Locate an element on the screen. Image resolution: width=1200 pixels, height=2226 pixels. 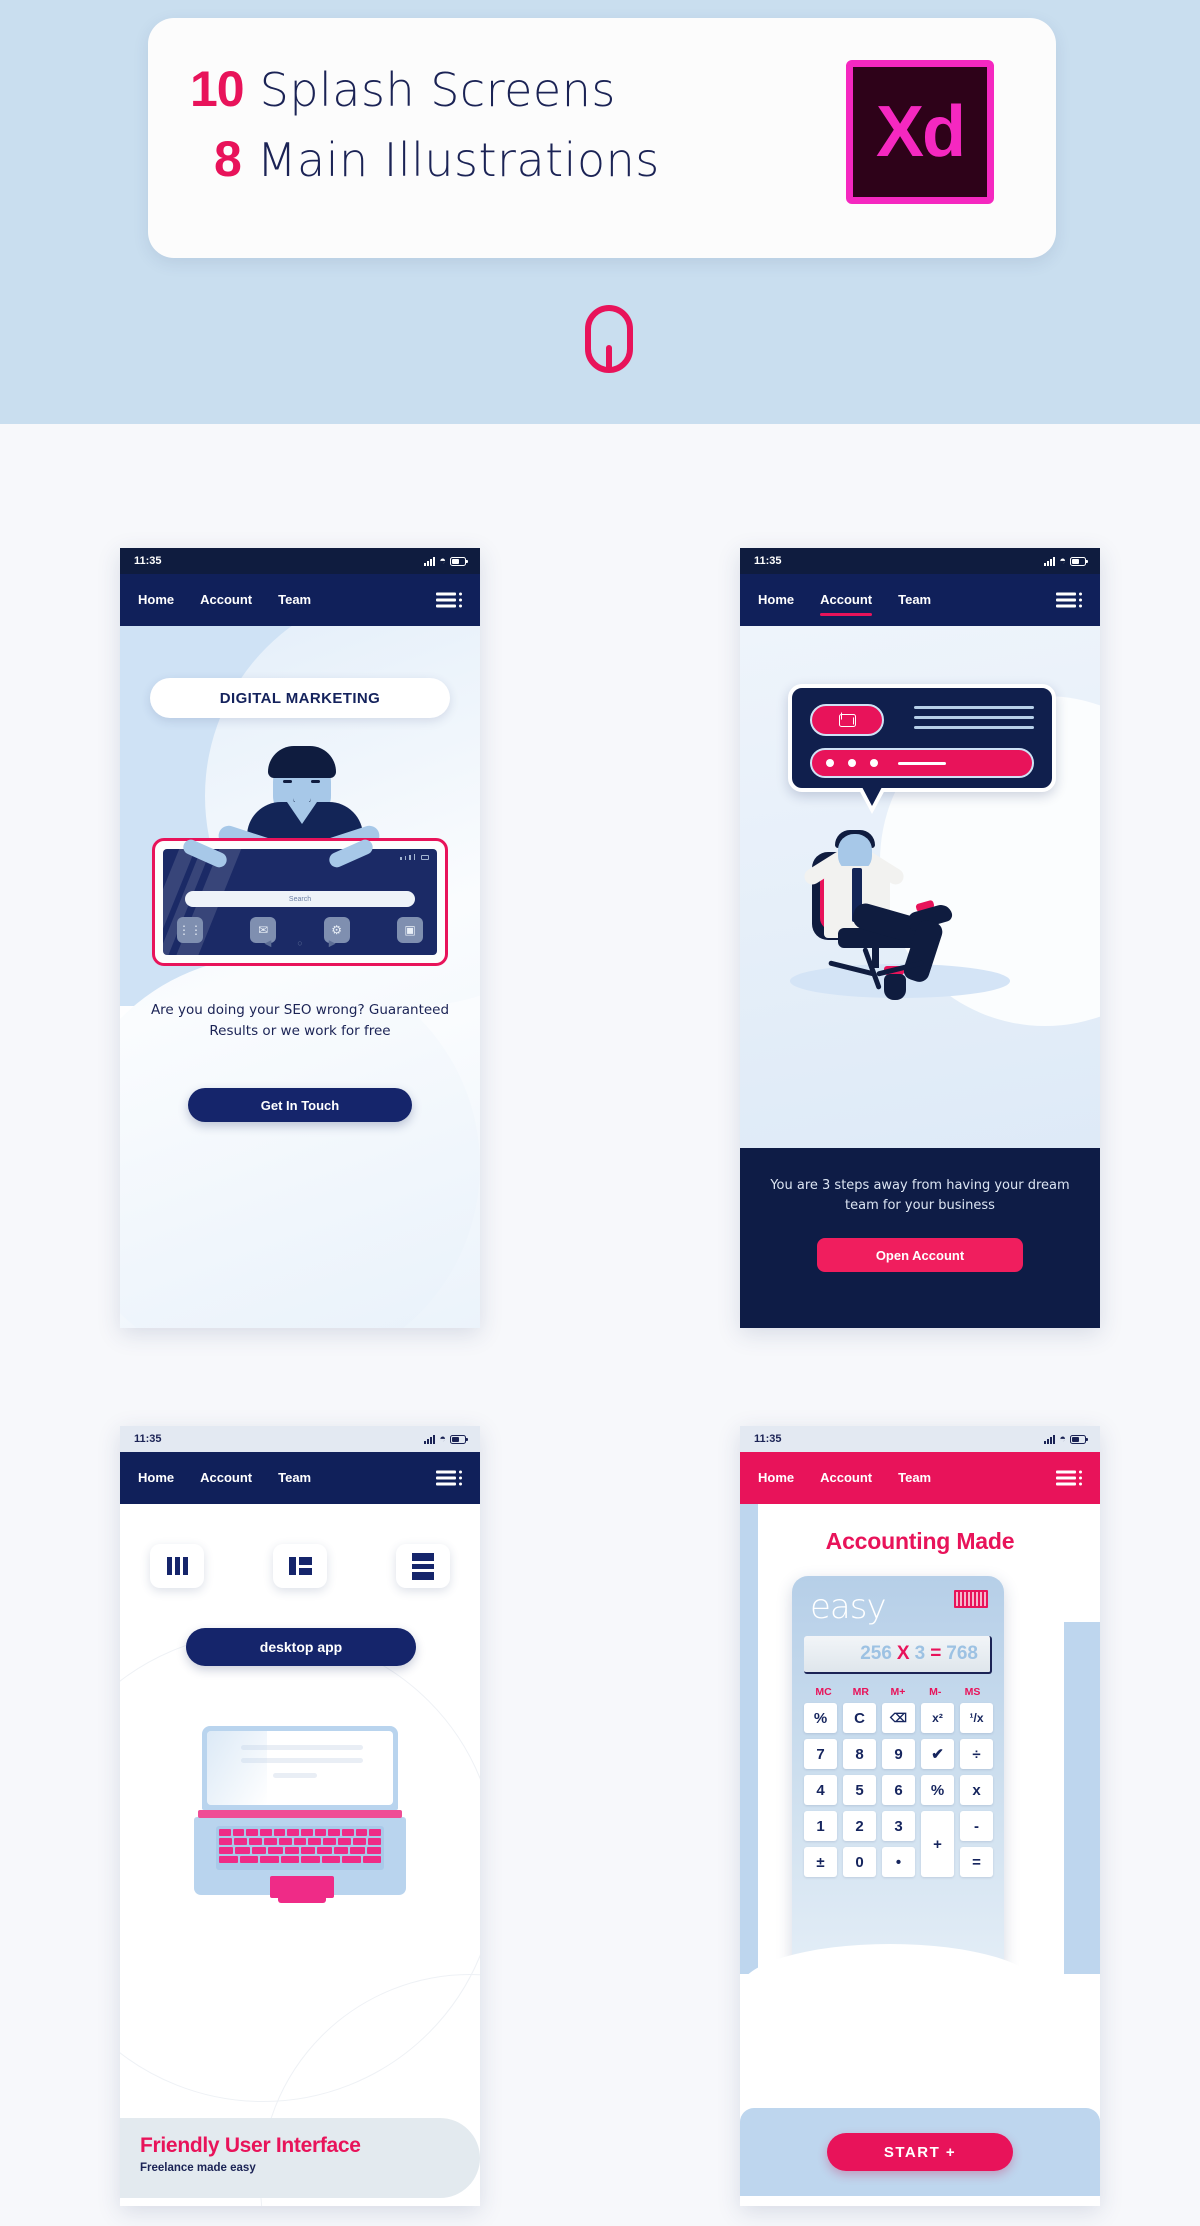
calculator-solar-strip is located at coordinates (970, 1599).